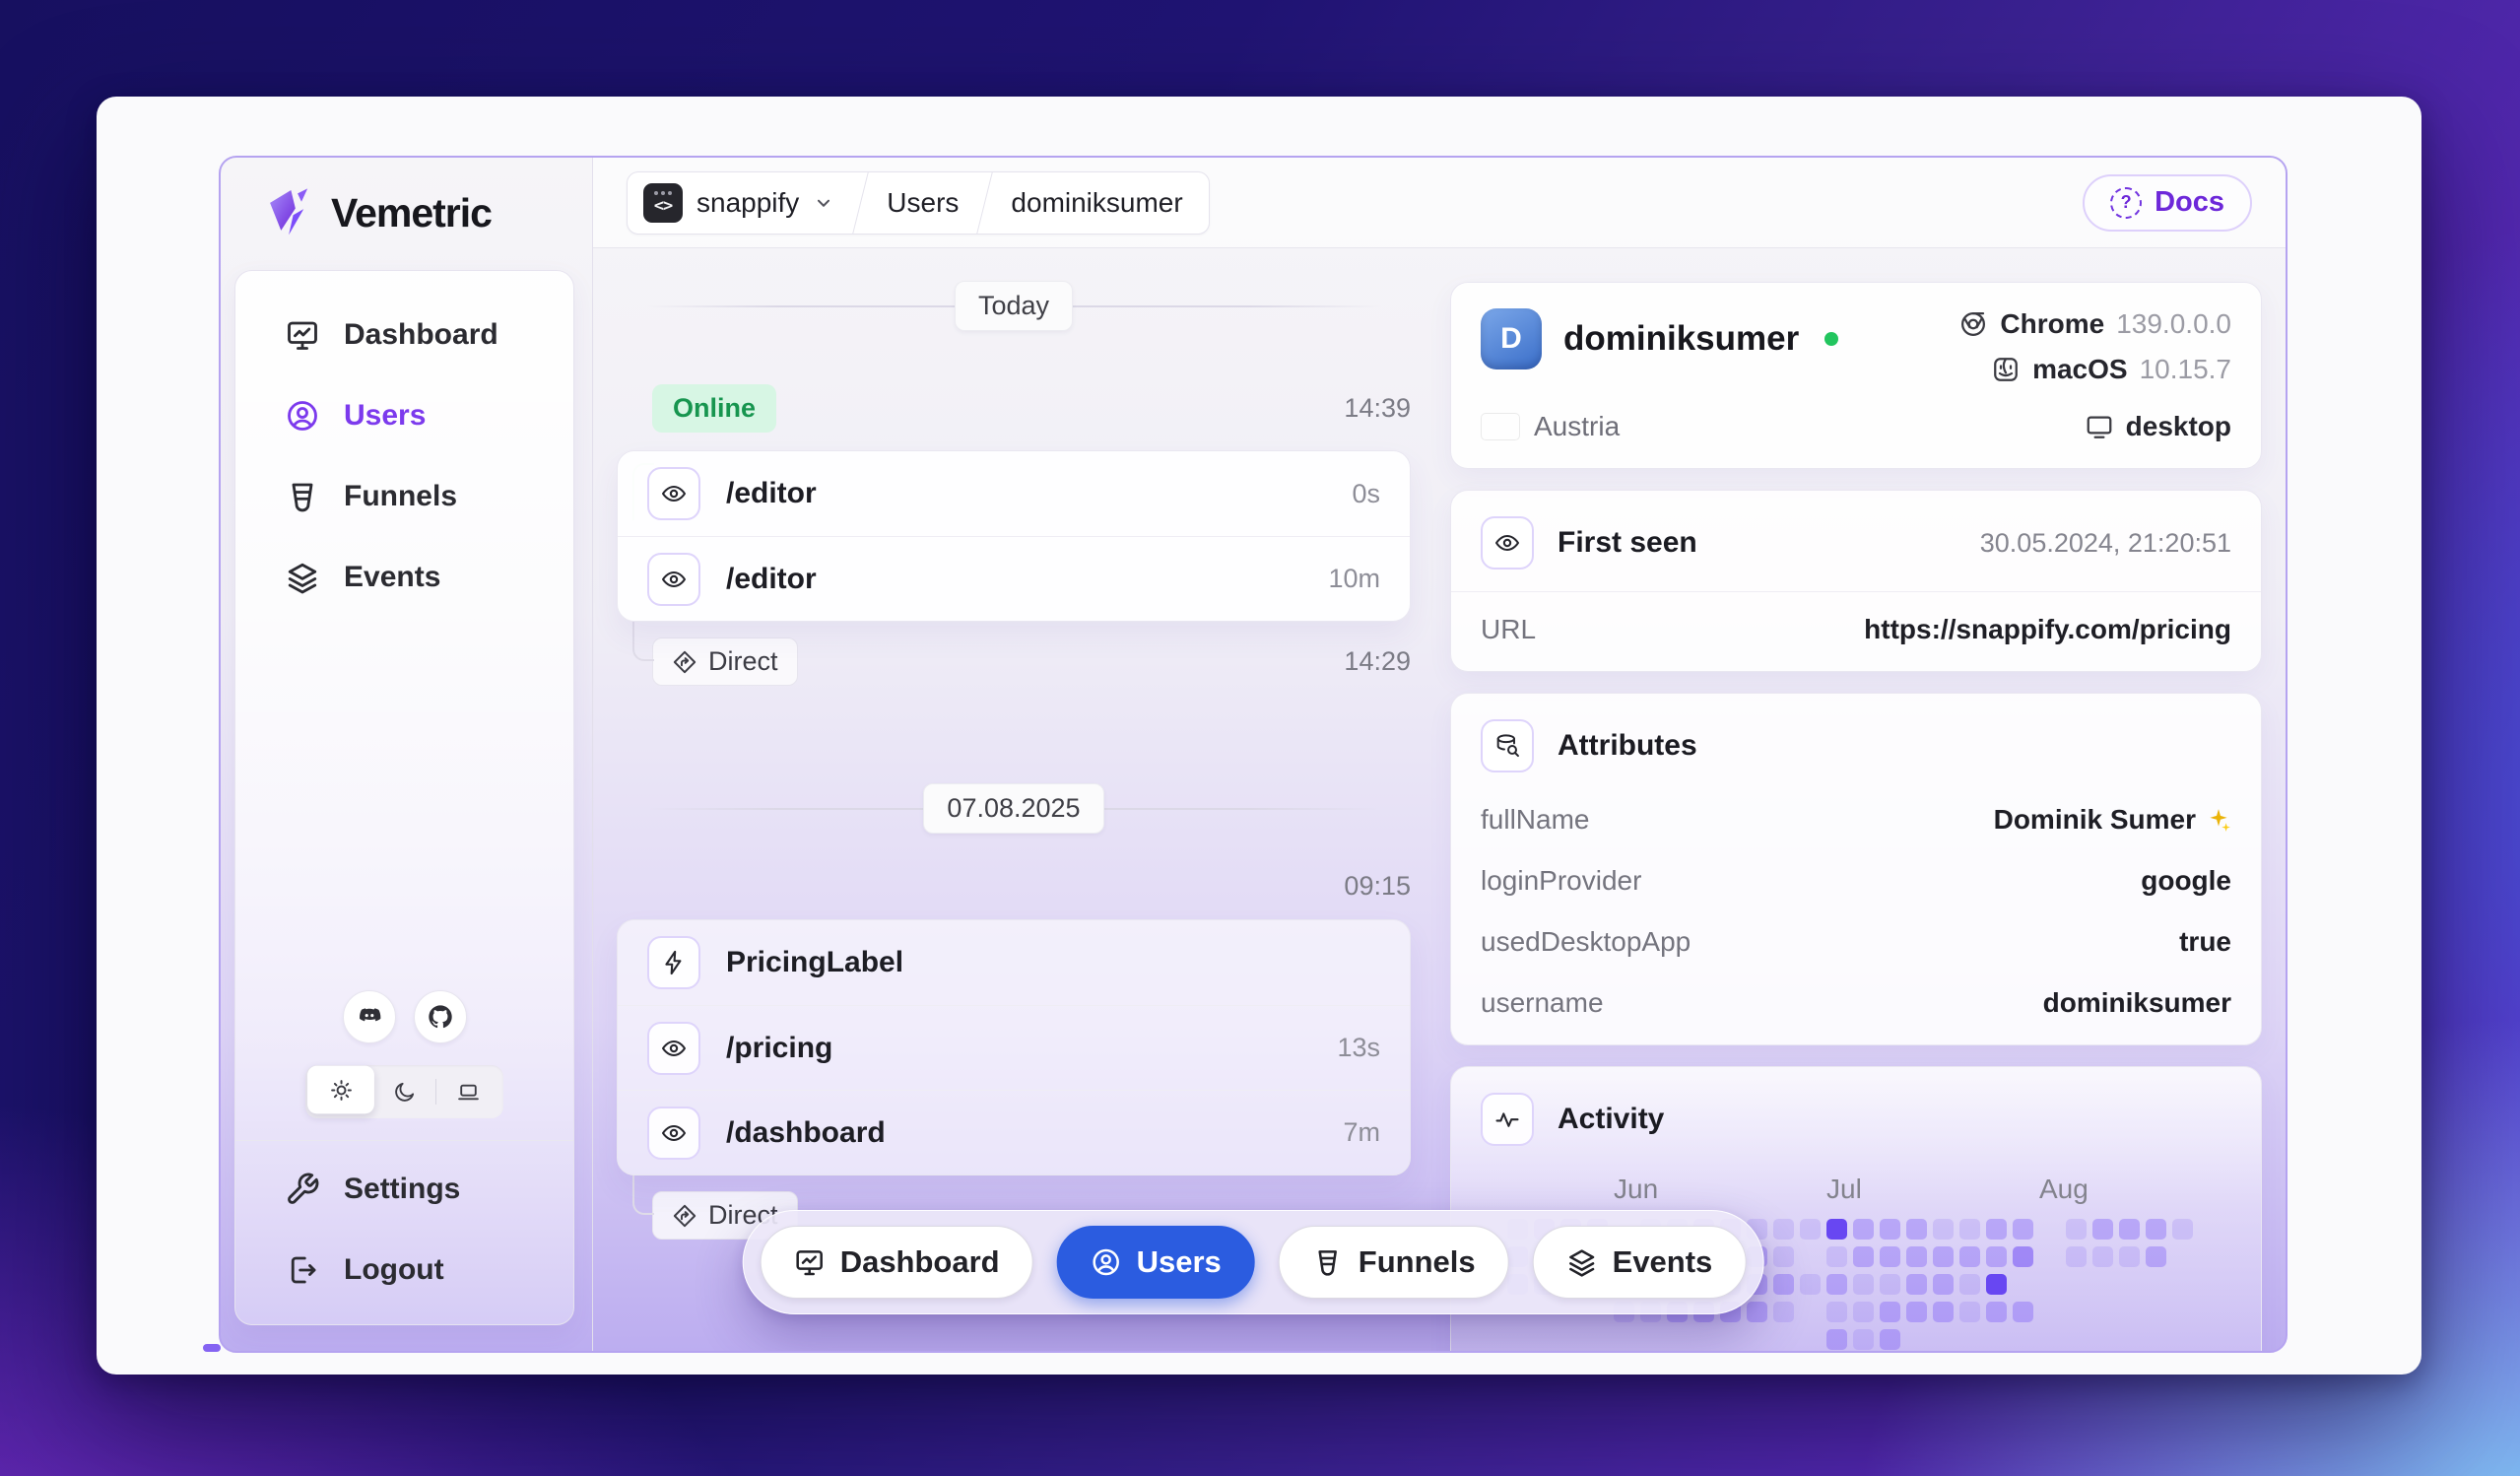 This screenshot has height=1476, width=2520. What do you see at coordinates (896, 1262) in the screenshot?
I see `bottomnav-dashboard: Dashboard` at bounding box center [896, 1262].